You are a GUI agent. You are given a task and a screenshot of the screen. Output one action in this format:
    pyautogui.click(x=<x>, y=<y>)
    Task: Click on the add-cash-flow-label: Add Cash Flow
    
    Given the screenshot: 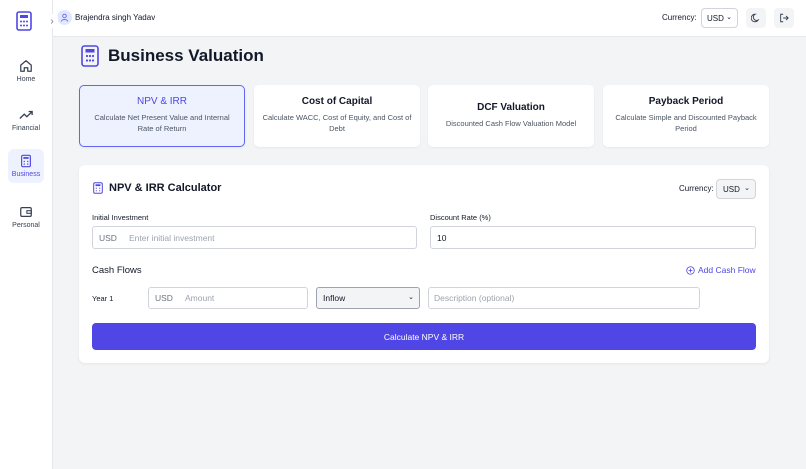 What is the action you would take?
    pyautogui.click(x=727, y=270)
    